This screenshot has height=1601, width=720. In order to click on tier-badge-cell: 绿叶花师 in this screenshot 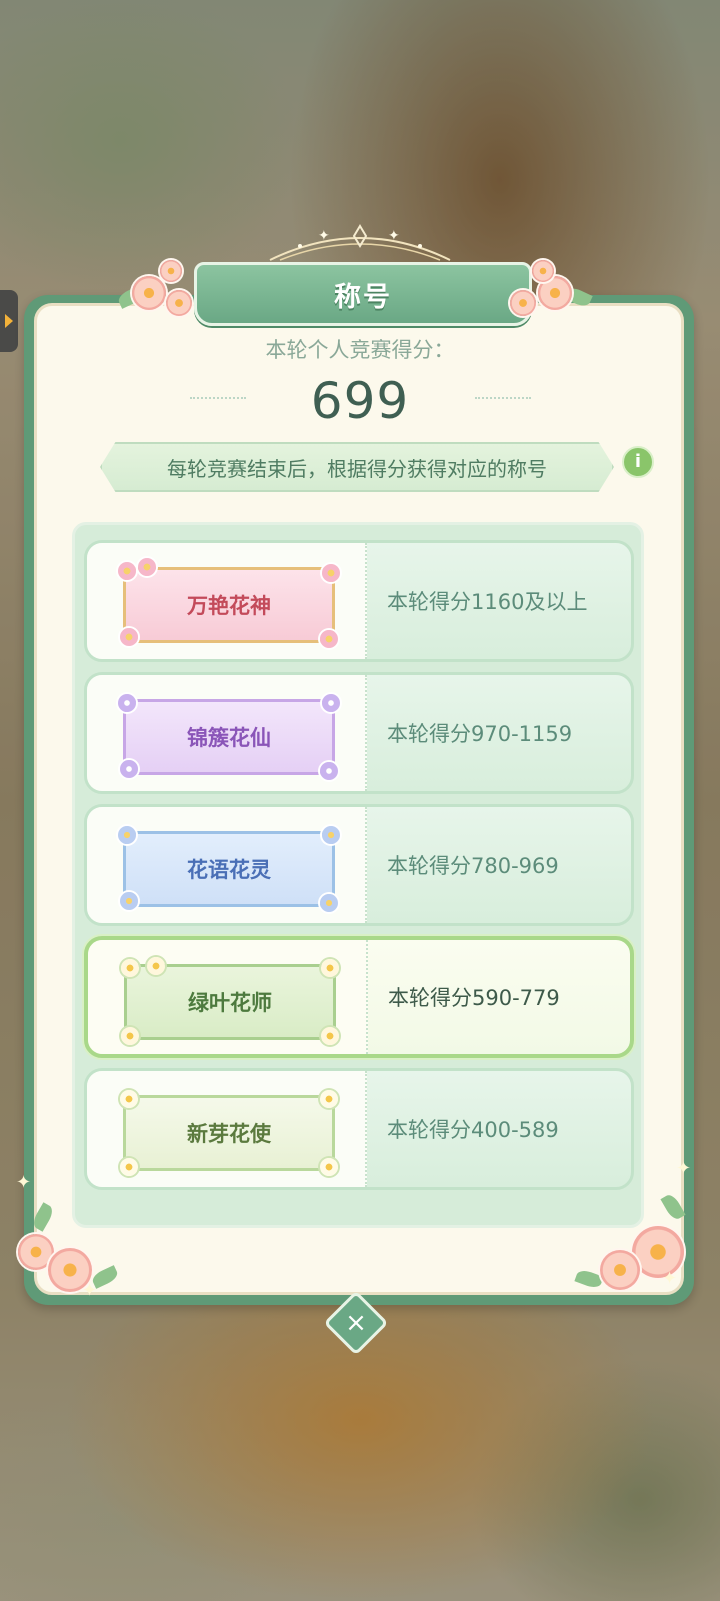, I will do `click(228, 997)`.